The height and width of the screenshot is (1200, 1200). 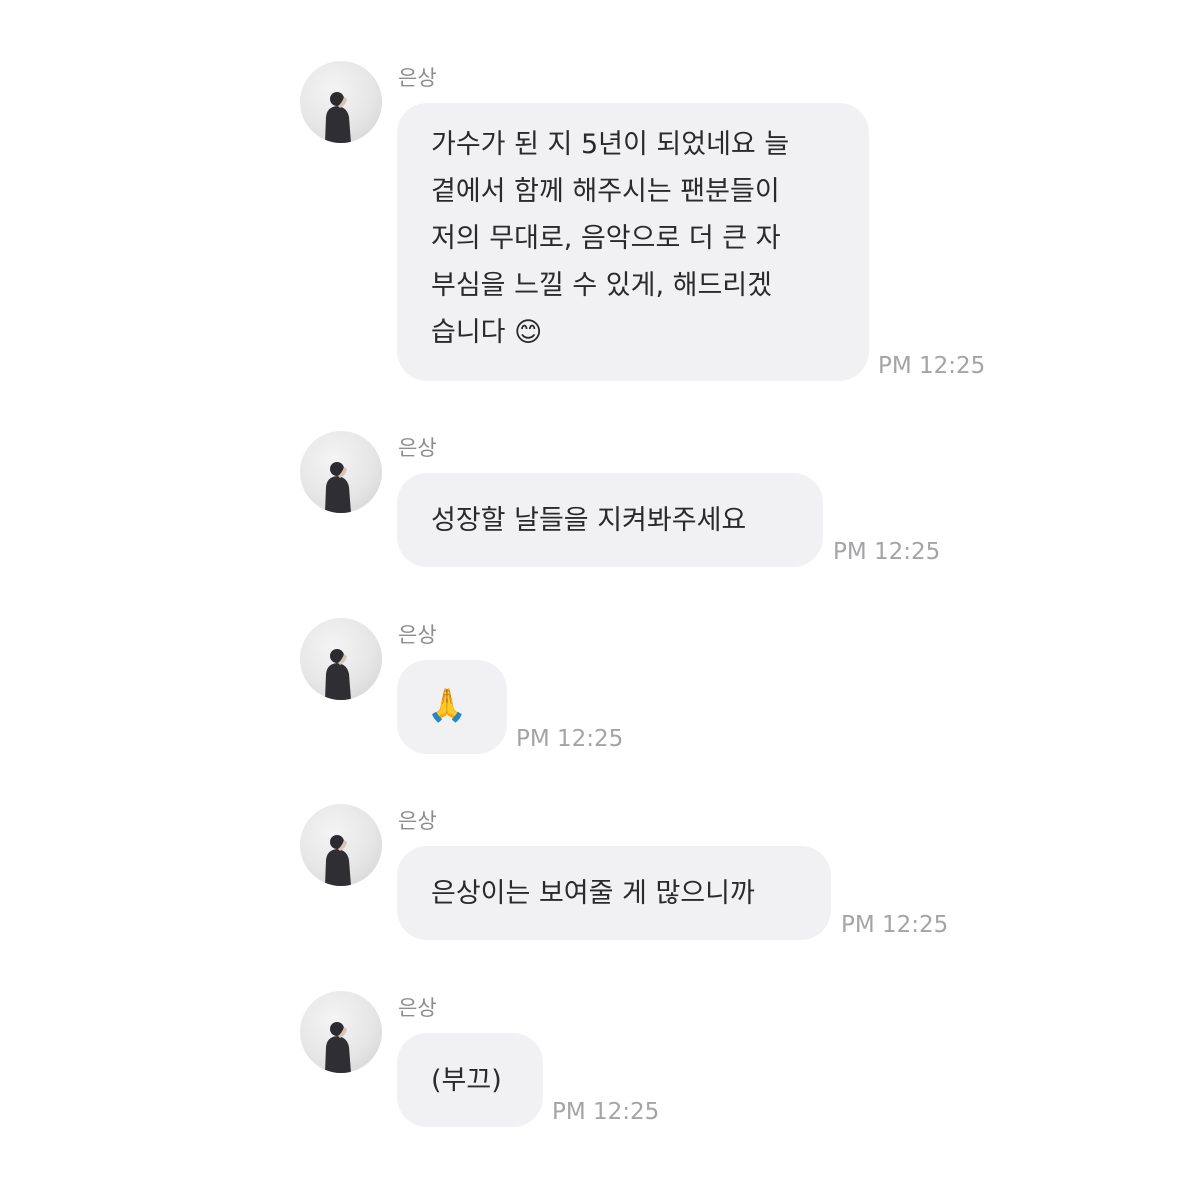 What do you see at coordinates (466, 1080) in the screenshot?
I see `message-text: (부끄)` at bounding box center [466, 1080].